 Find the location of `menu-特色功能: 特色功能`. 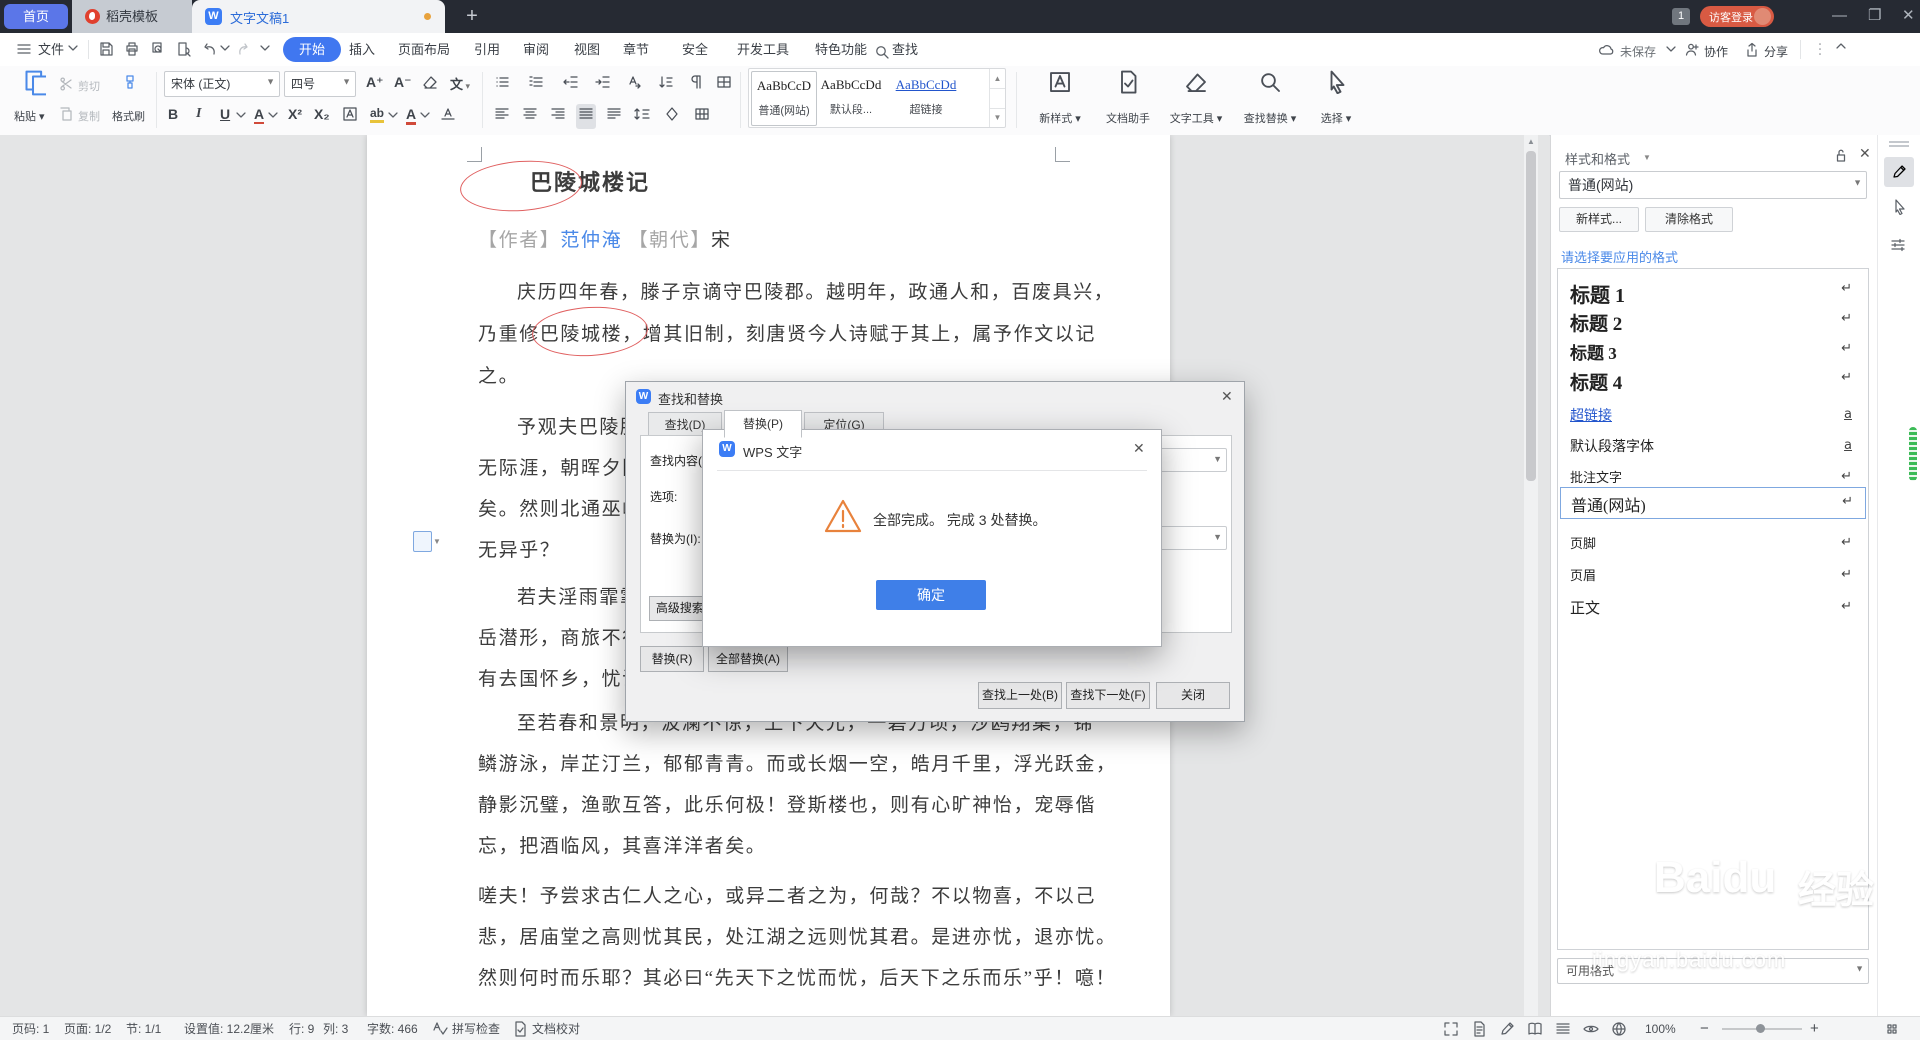

menu-特色功能: 特色功能 is located at coordinates (841, 50).